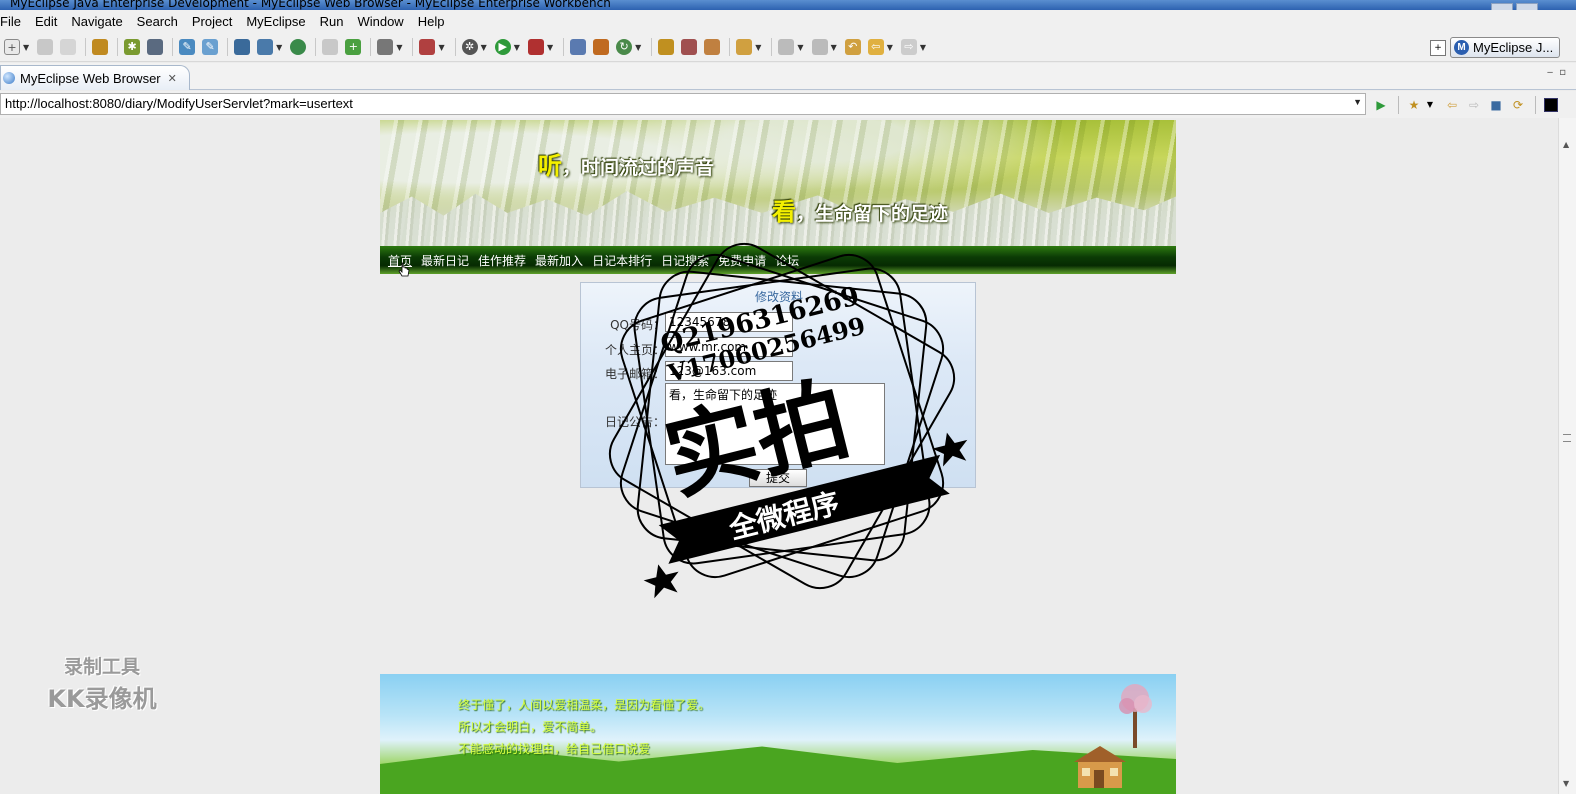 The image size is (1576, 794). I want to click on task-icon, so click(712, 47).